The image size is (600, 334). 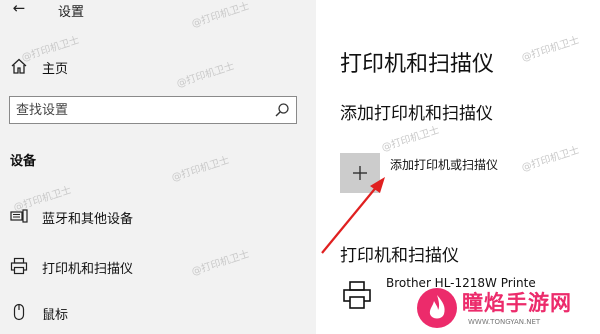 I want to click on sidebar-item-home: 主页, so click(x=160, y=67).